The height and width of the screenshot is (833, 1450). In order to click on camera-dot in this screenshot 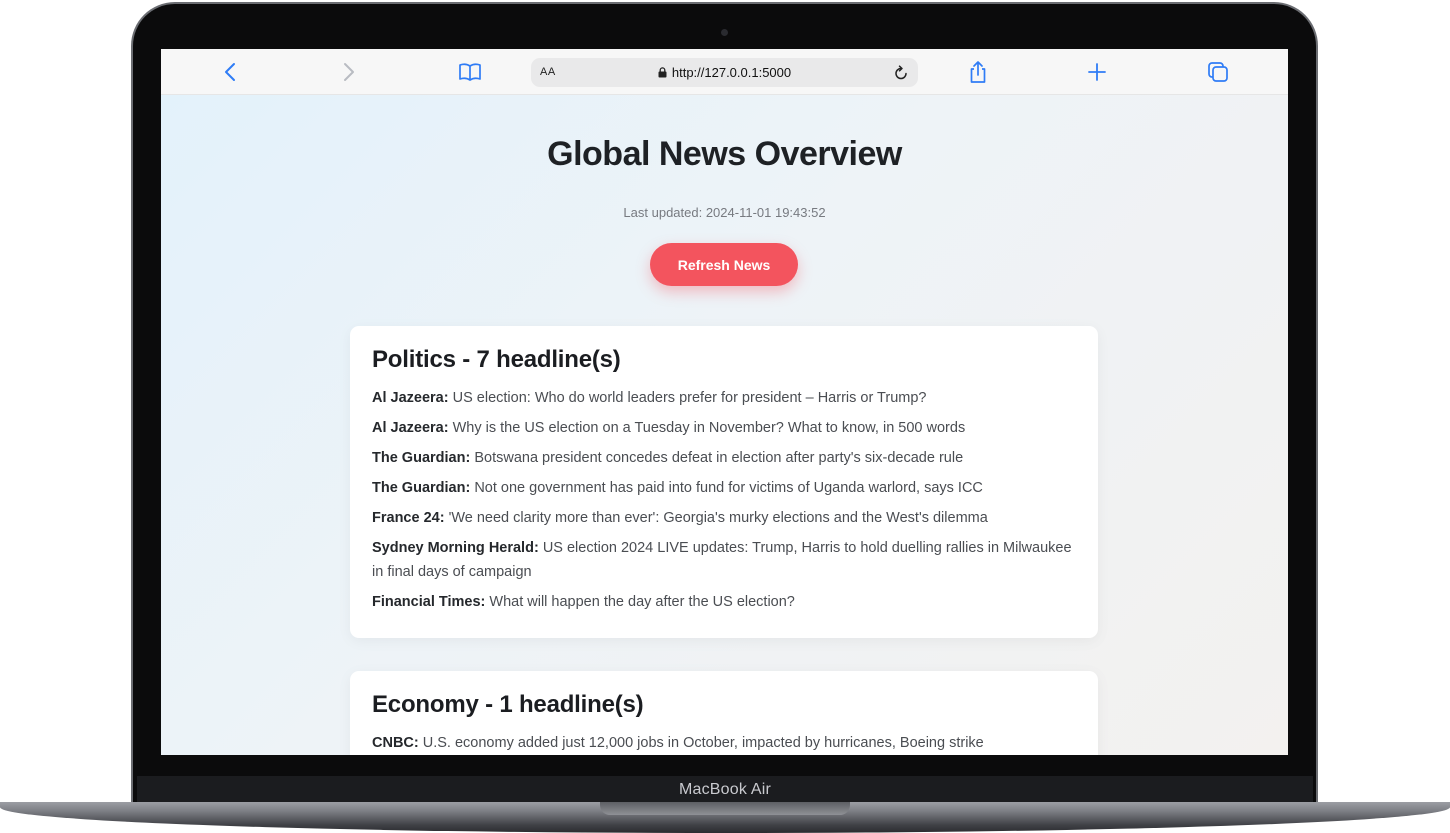, I will do `click(724, 32)`.